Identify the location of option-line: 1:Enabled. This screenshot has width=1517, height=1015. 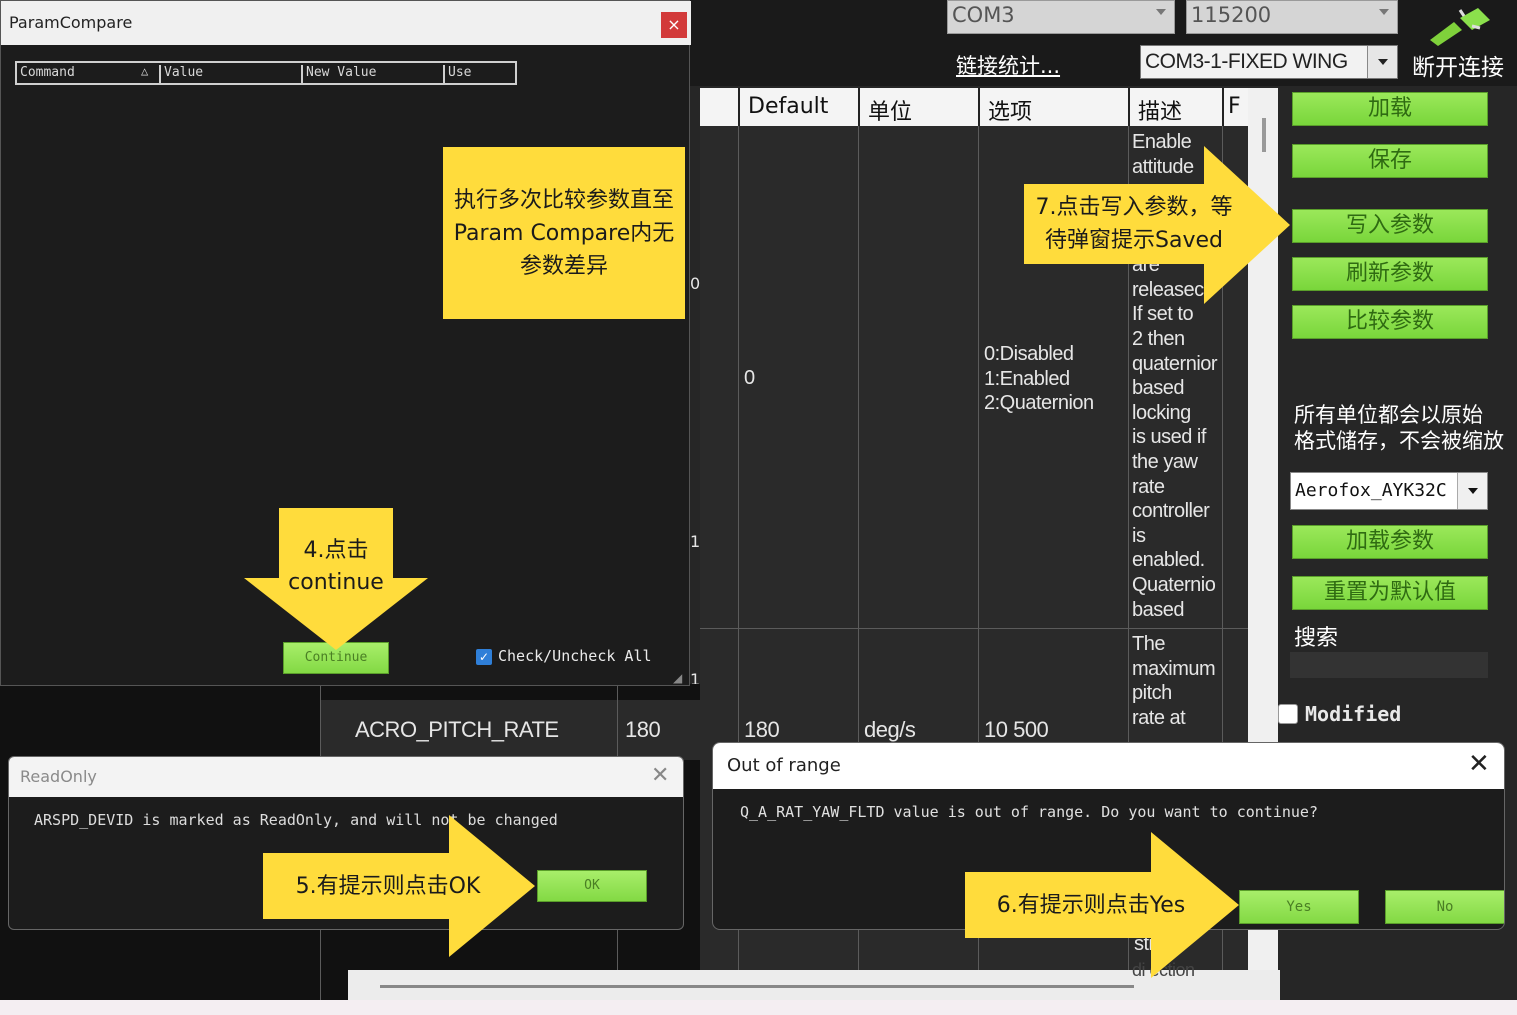
(1027, 378).